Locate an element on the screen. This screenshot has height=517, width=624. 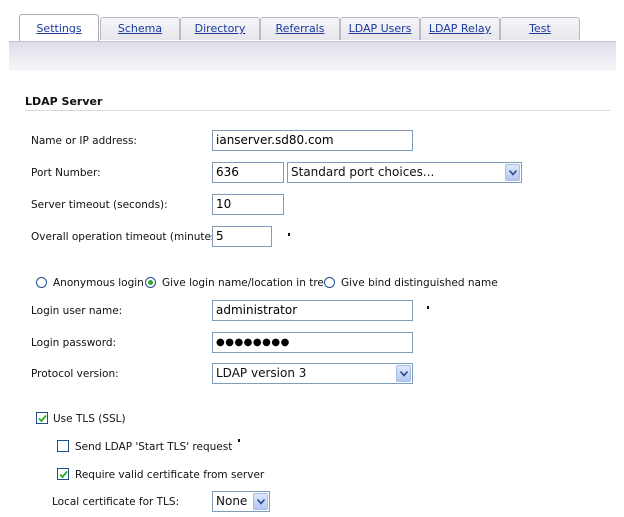
radio-bind-dn-label: Give bind distinguished name is located at coordinates (419, 283).